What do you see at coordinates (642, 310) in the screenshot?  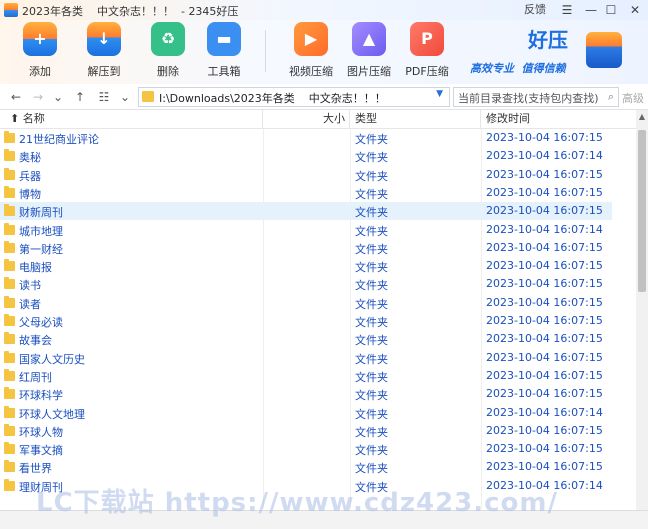 I see `vertical-scrollbar: ▲` at bounding box center [642, 310].